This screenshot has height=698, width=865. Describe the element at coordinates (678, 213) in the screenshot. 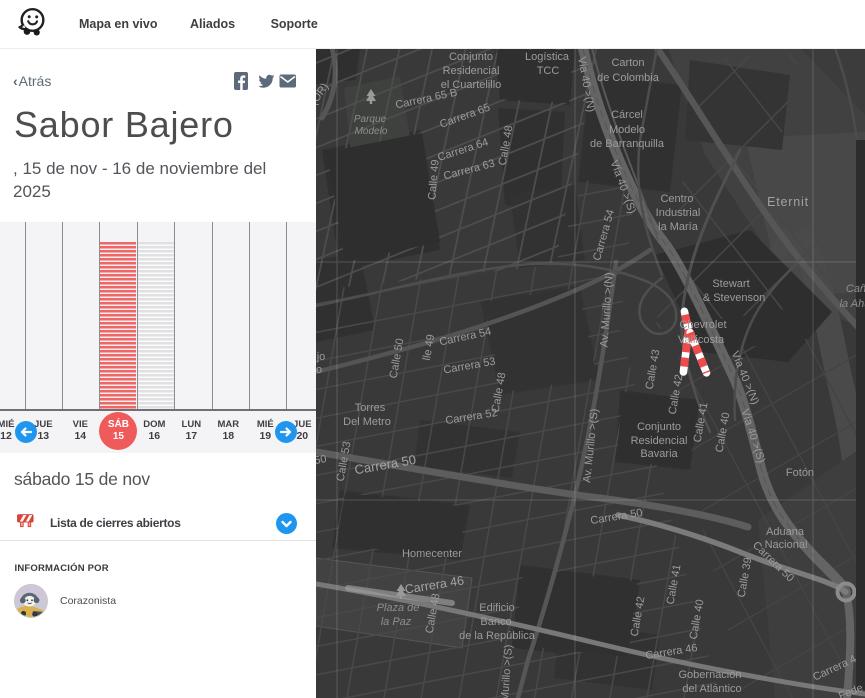

I see `svg-text: Industrial` at that location.